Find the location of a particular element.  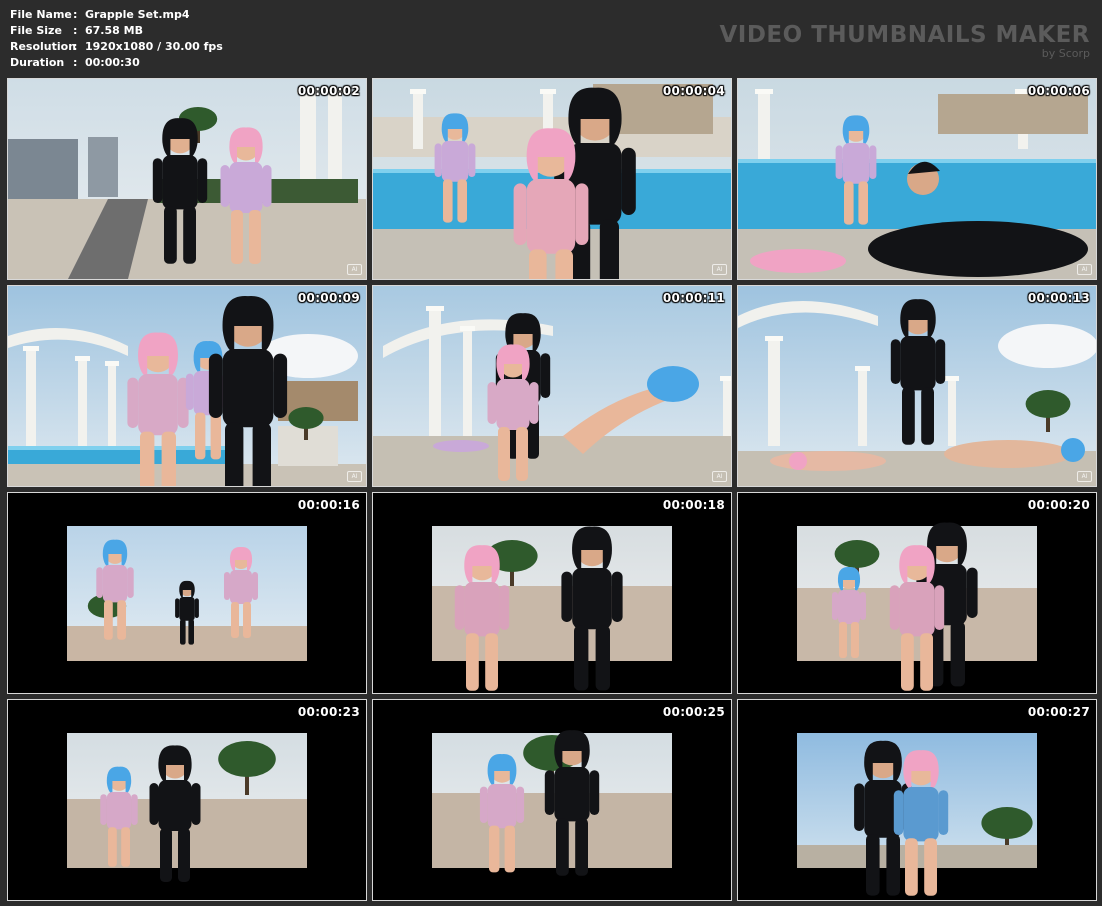

thumbnail-timestamp: 00:00:27 is located at coordinates (1058, 712).